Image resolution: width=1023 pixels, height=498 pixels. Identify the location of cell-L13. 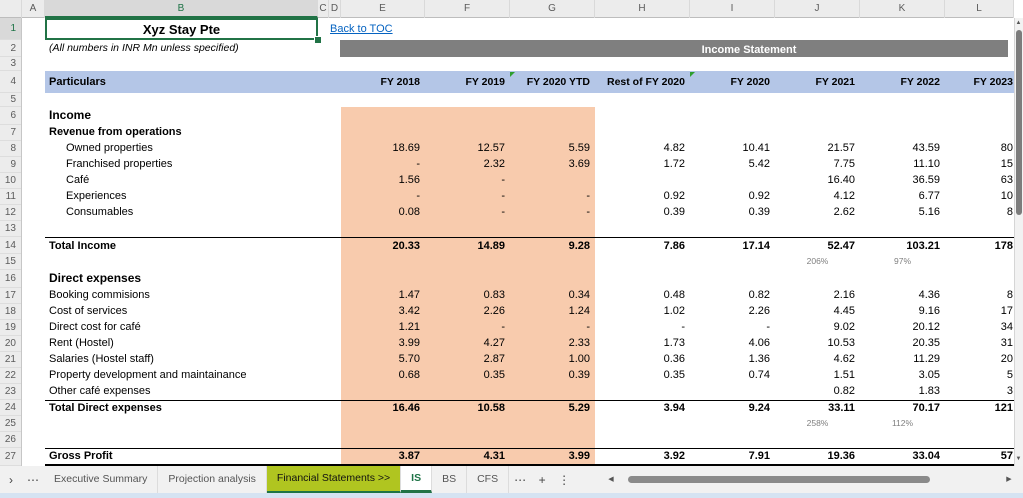
(979, 229).